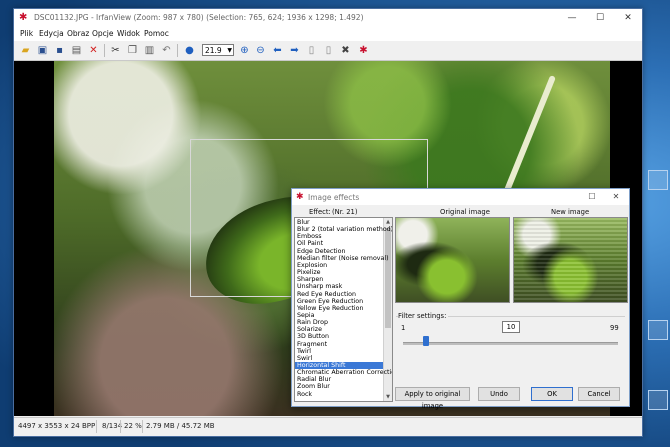  I want to click on print-icon: ▤, so click(76, 50).